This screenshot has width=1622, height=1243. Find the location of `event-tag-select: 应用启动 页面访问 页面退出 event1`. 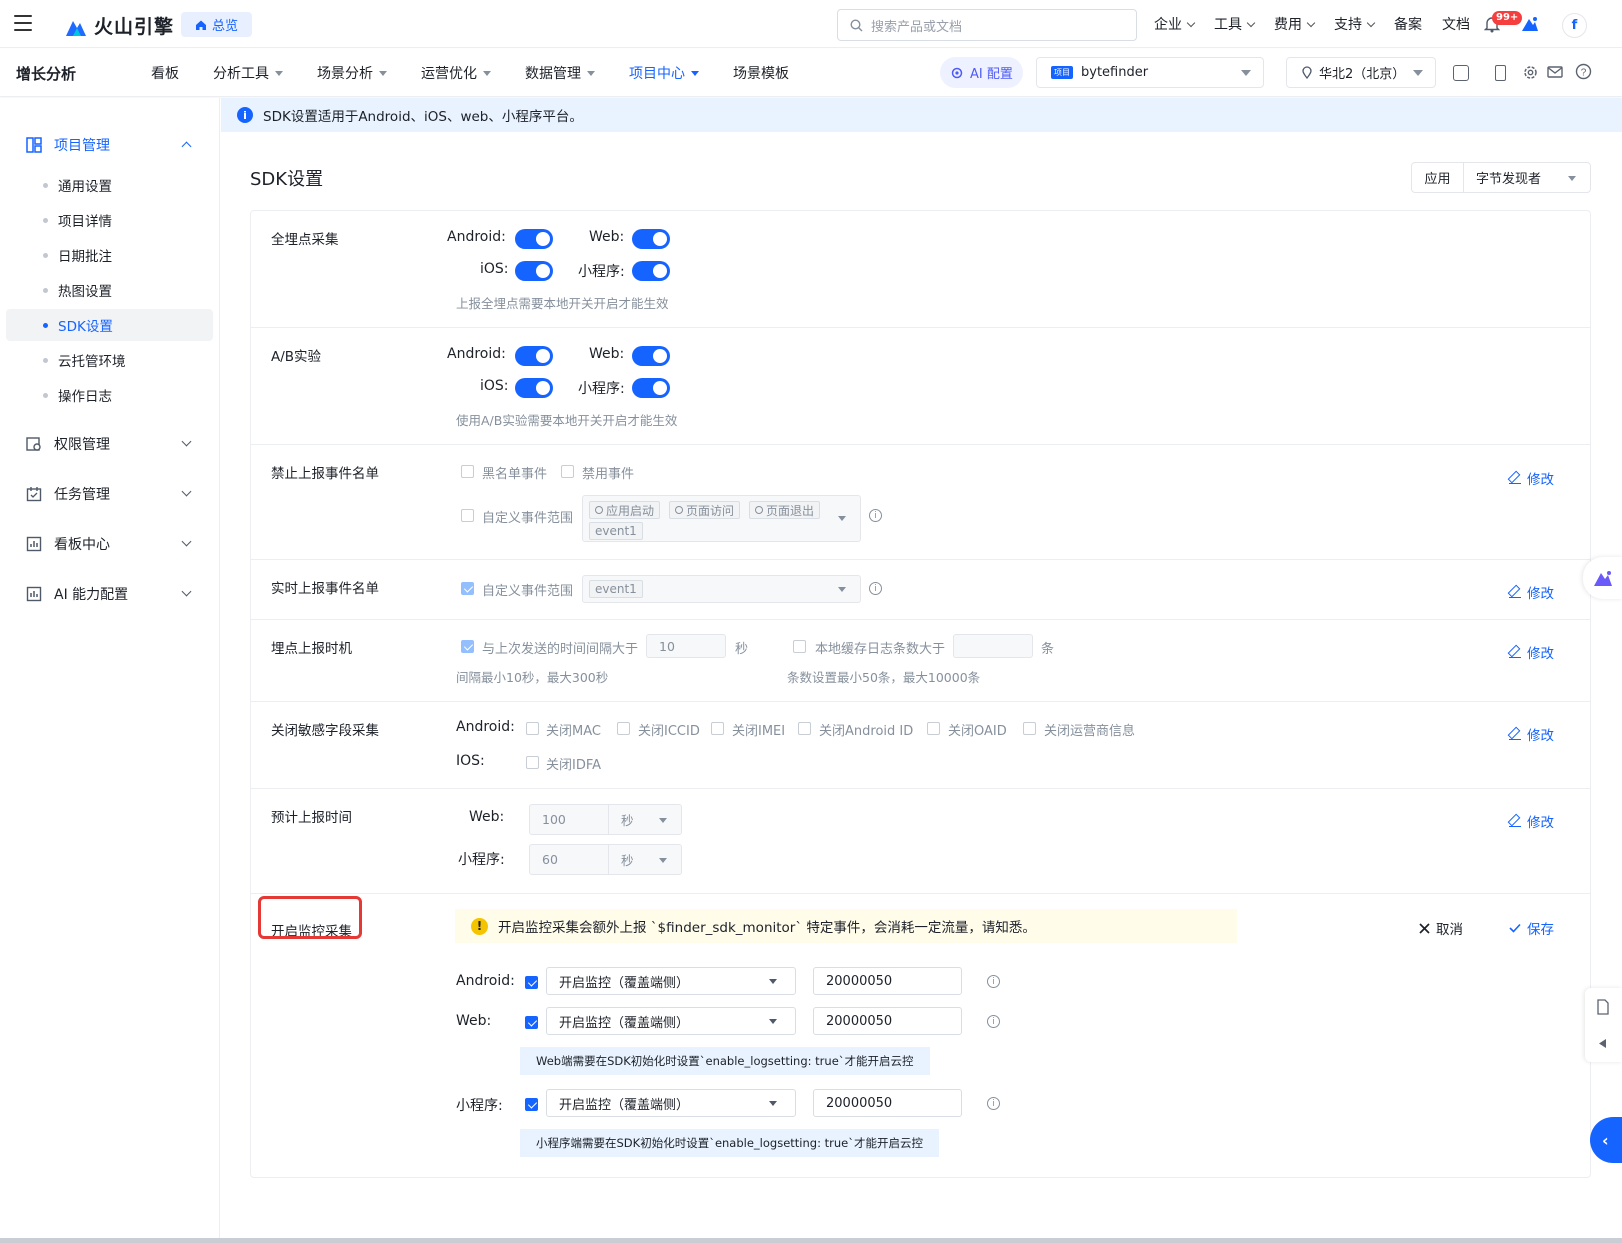

event-tag-select: 应用启动 页面访问 页面退出 event1 is located at coordinates (721, 518).